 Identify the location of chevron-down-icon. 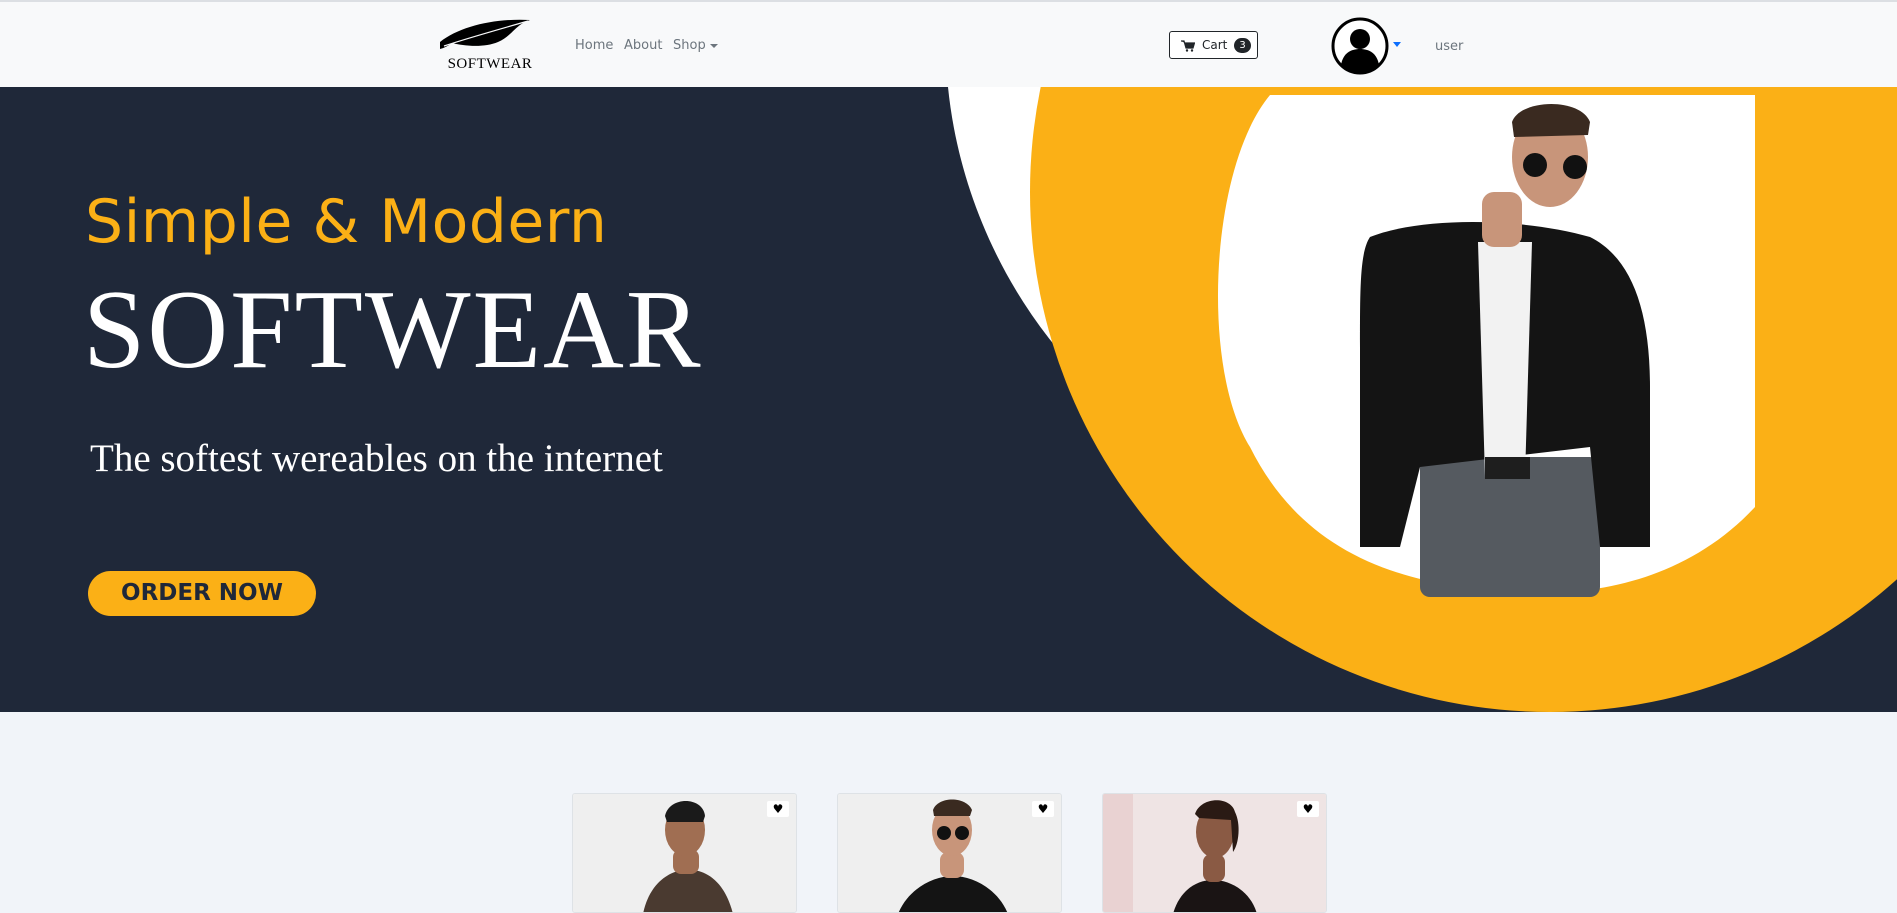
(713, 45).